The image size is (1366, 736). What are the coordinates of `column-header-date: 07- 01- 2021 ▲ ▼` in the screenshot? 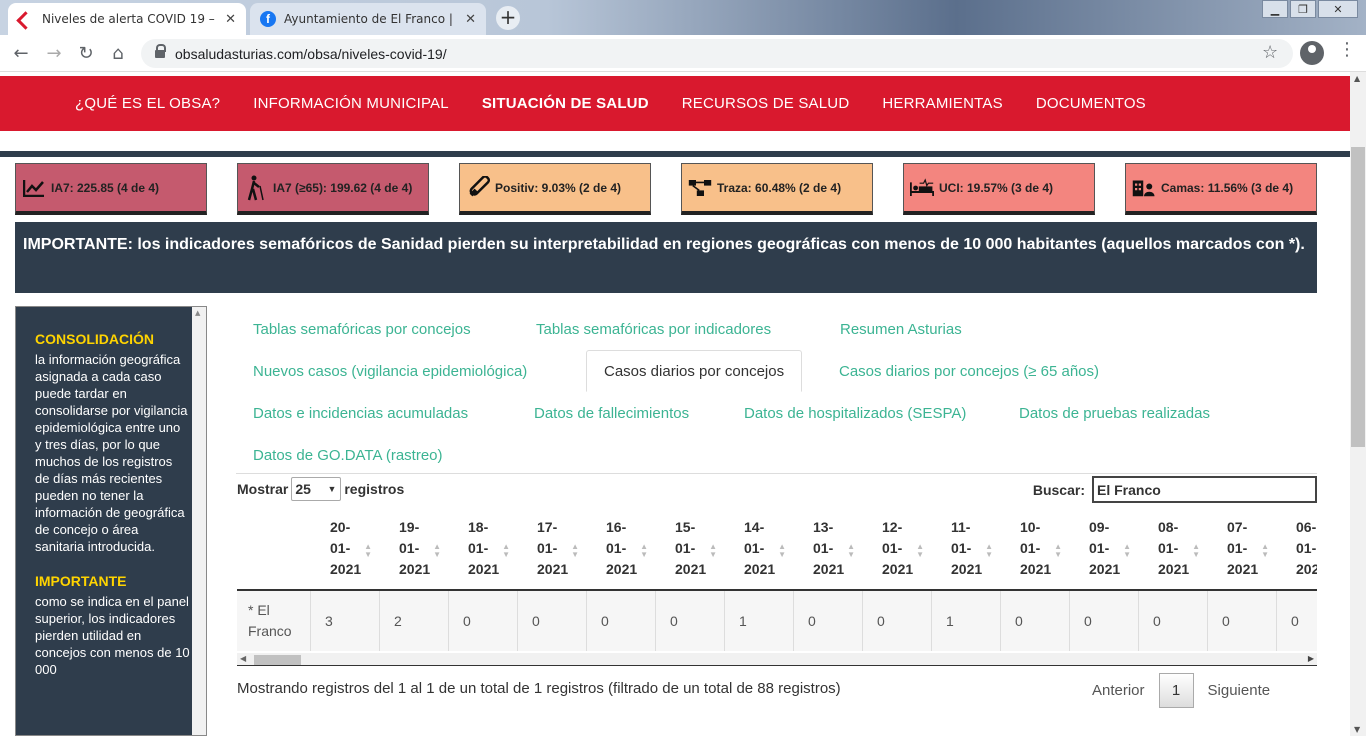 It's located at (1242, 550).